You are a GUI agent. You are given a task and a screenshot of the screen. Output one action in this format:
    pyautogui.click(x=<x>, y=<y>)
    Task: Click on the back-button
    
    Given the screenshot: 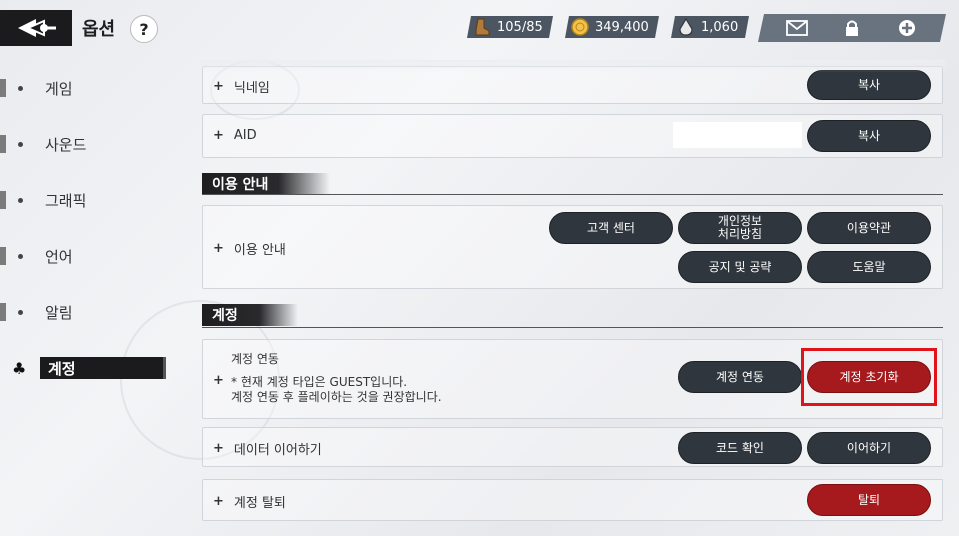 What is the action you would take?
    pyautogui.click(x=36, y=28)
    